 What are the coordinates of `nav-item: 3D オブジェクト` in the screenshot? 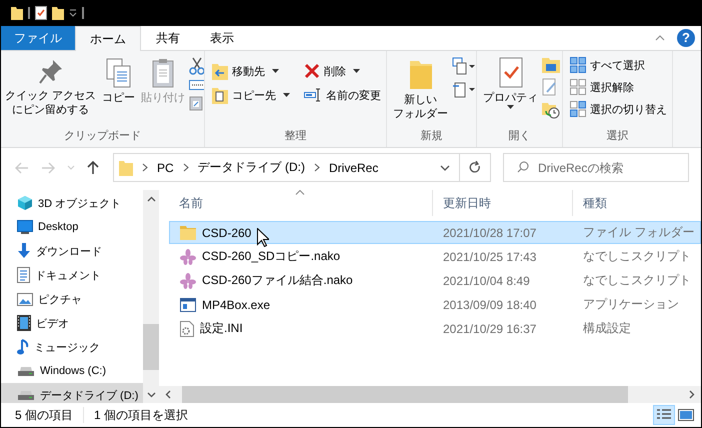 It's located at (72, 203).